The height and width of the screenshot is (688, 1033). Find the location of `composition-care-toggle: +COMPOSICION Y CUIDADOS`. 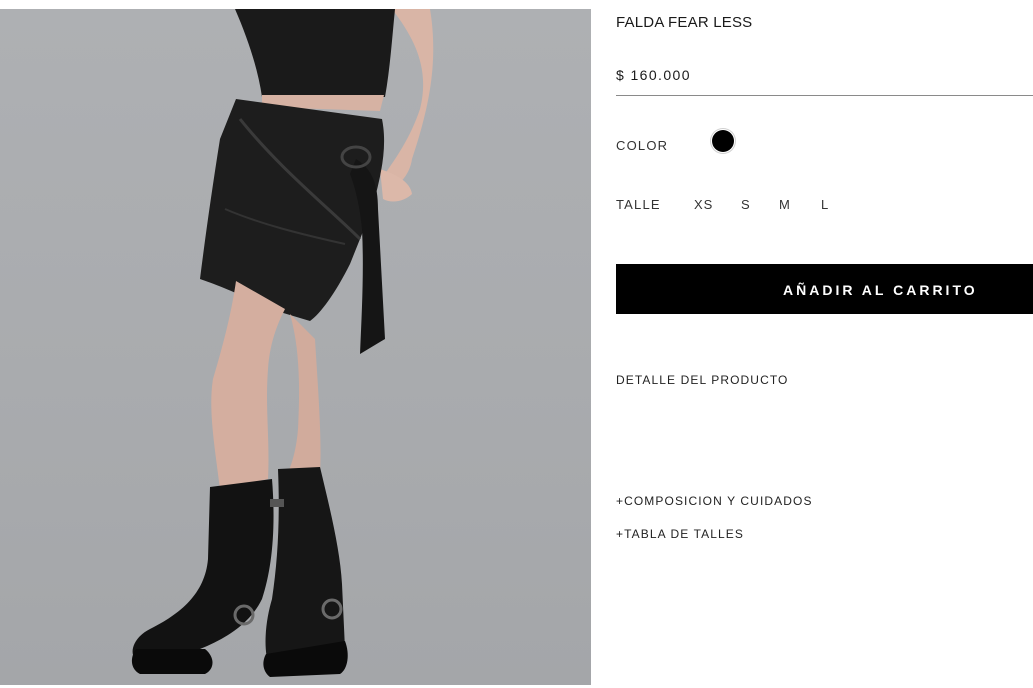

composition-care-toggle: +COMPOSICION Y CUIDADOS is located at coordinates (714, 501).